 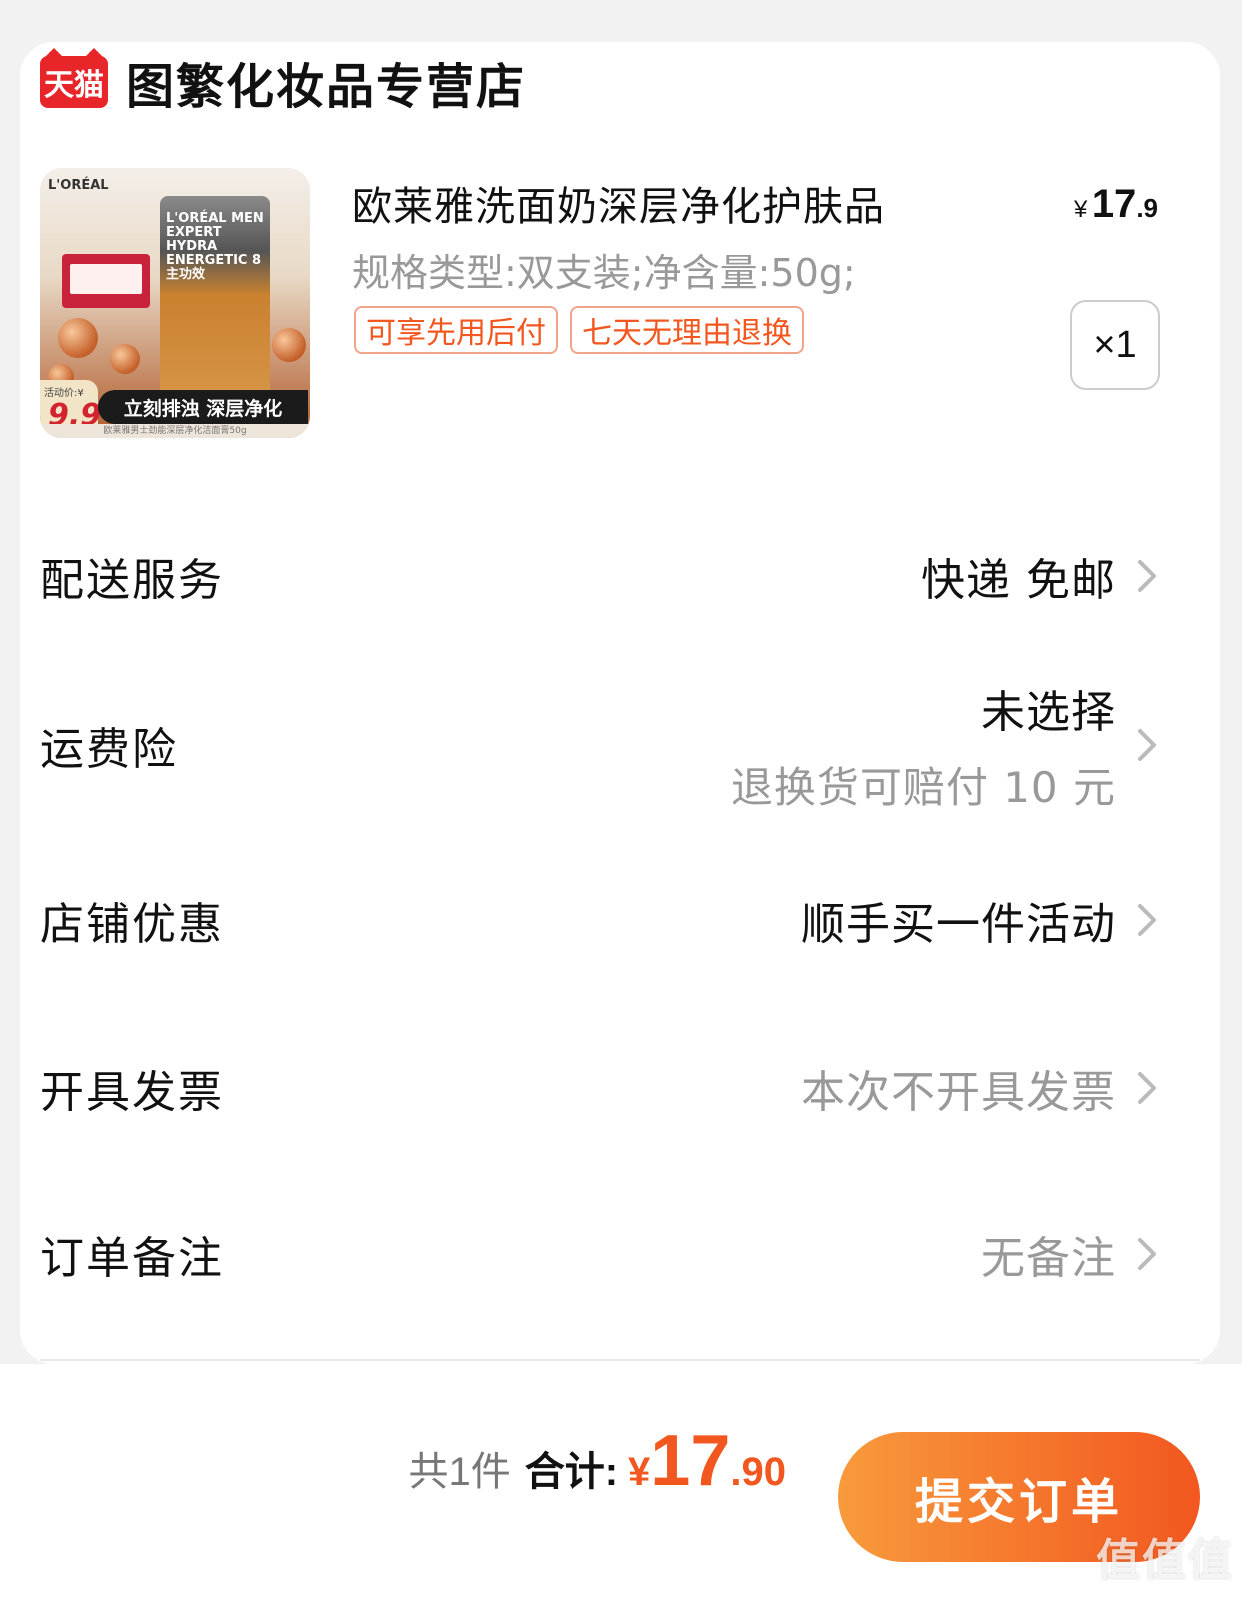 I want to click on total-label: 合计:, so click(x=571, y=1472).